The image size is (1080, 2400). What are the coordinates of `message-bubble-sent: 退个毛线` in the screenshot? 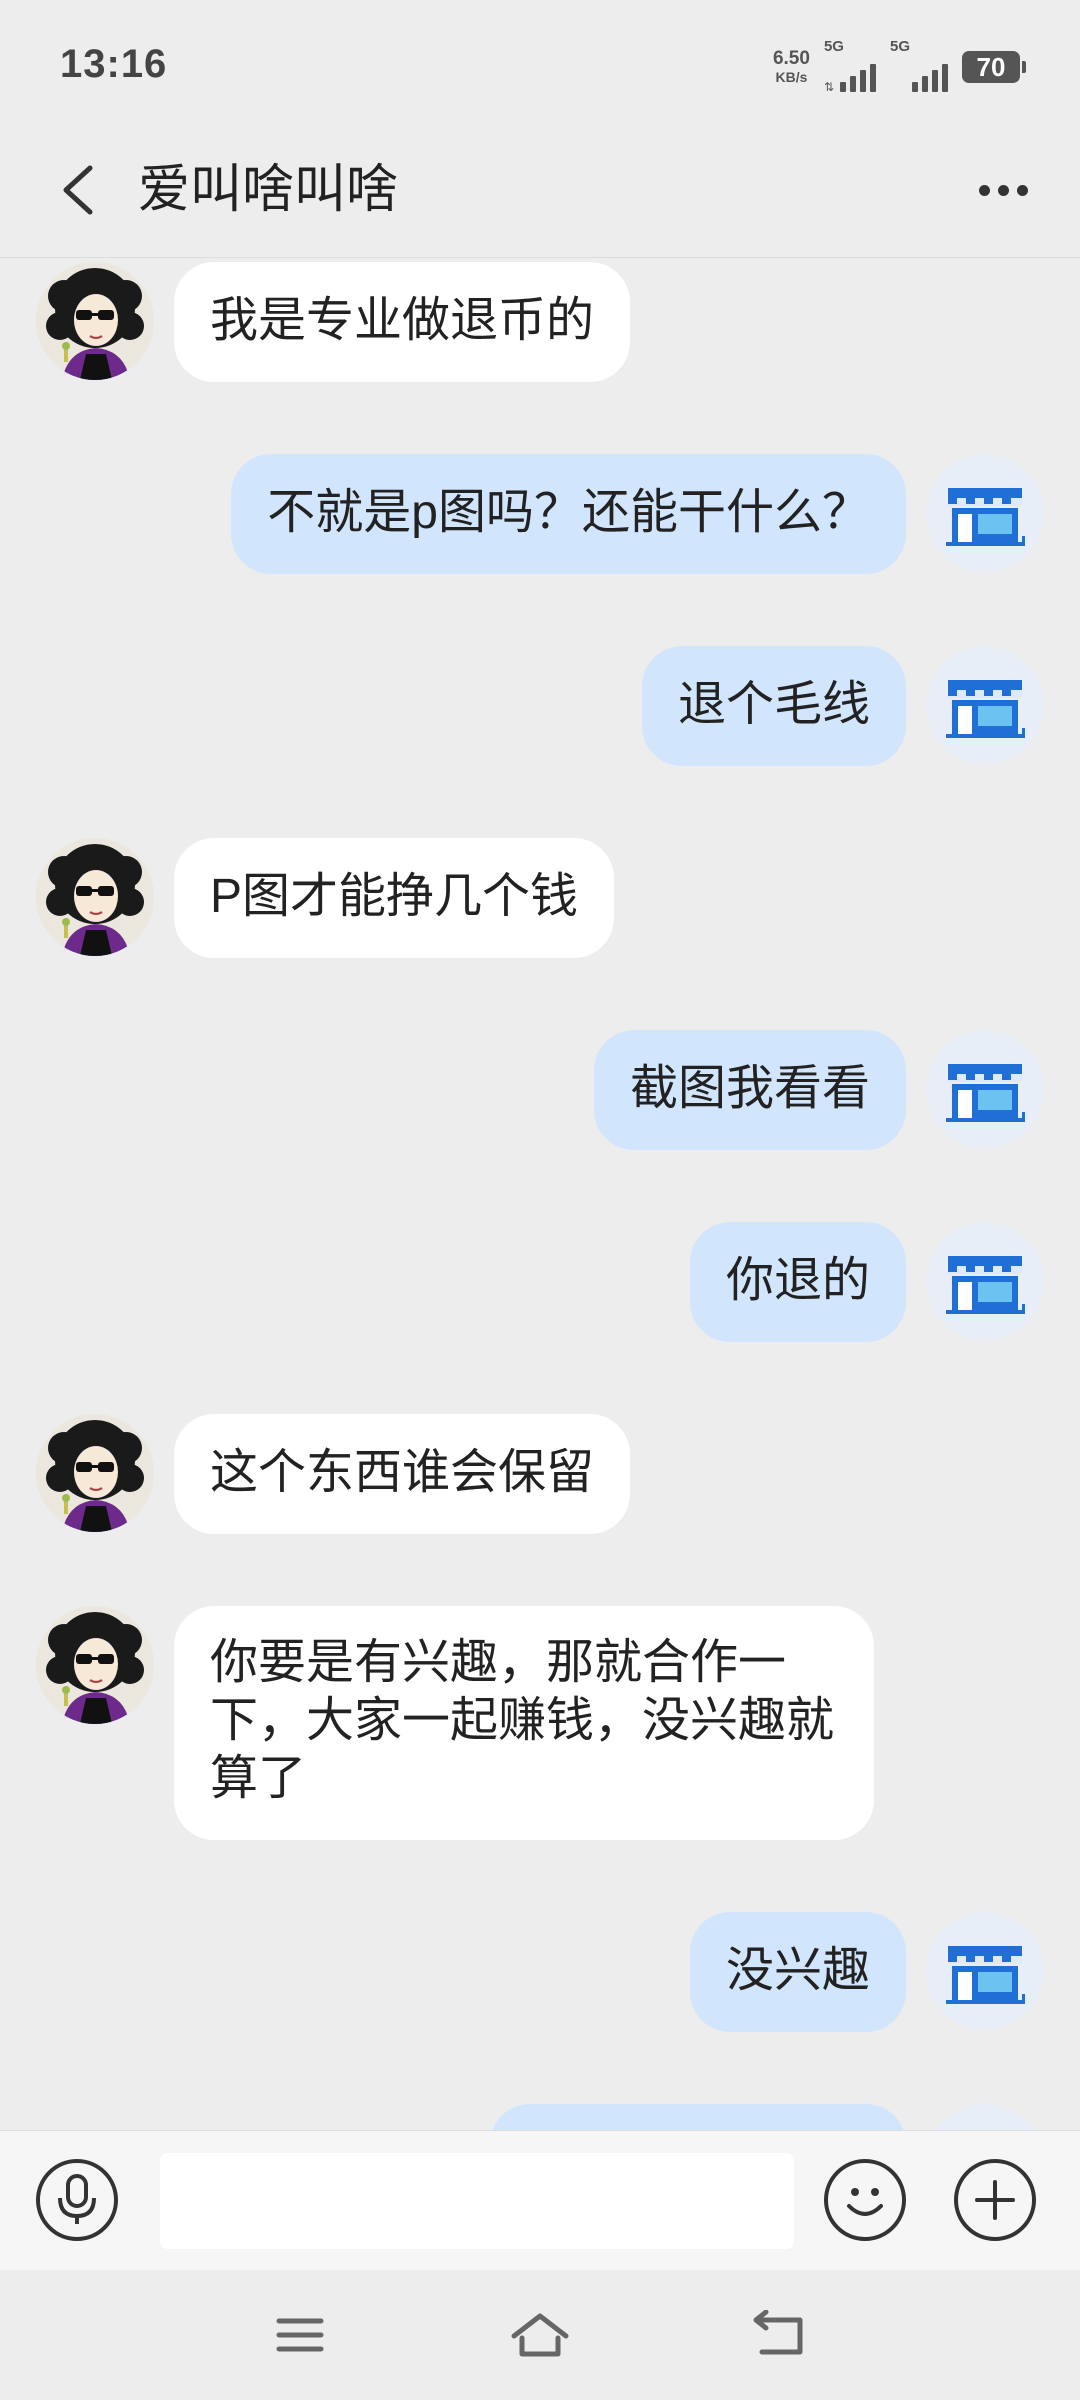 It's located at (773, 706).